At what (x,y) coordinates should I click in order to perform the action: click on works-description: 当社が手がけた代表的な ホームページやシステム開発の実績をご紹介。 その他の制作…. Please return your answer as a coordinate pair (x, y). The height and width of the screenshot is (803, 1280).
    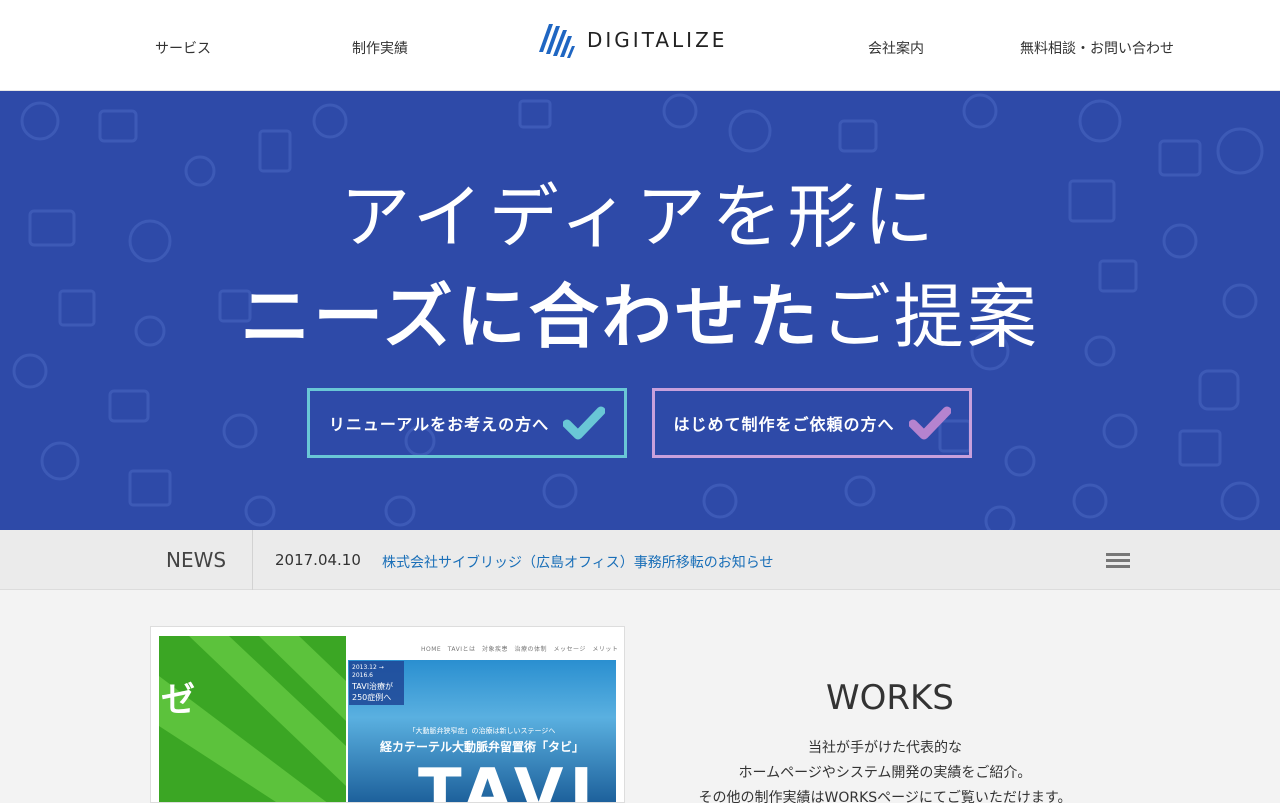
    Looking at the image, I should click on (885, 769).